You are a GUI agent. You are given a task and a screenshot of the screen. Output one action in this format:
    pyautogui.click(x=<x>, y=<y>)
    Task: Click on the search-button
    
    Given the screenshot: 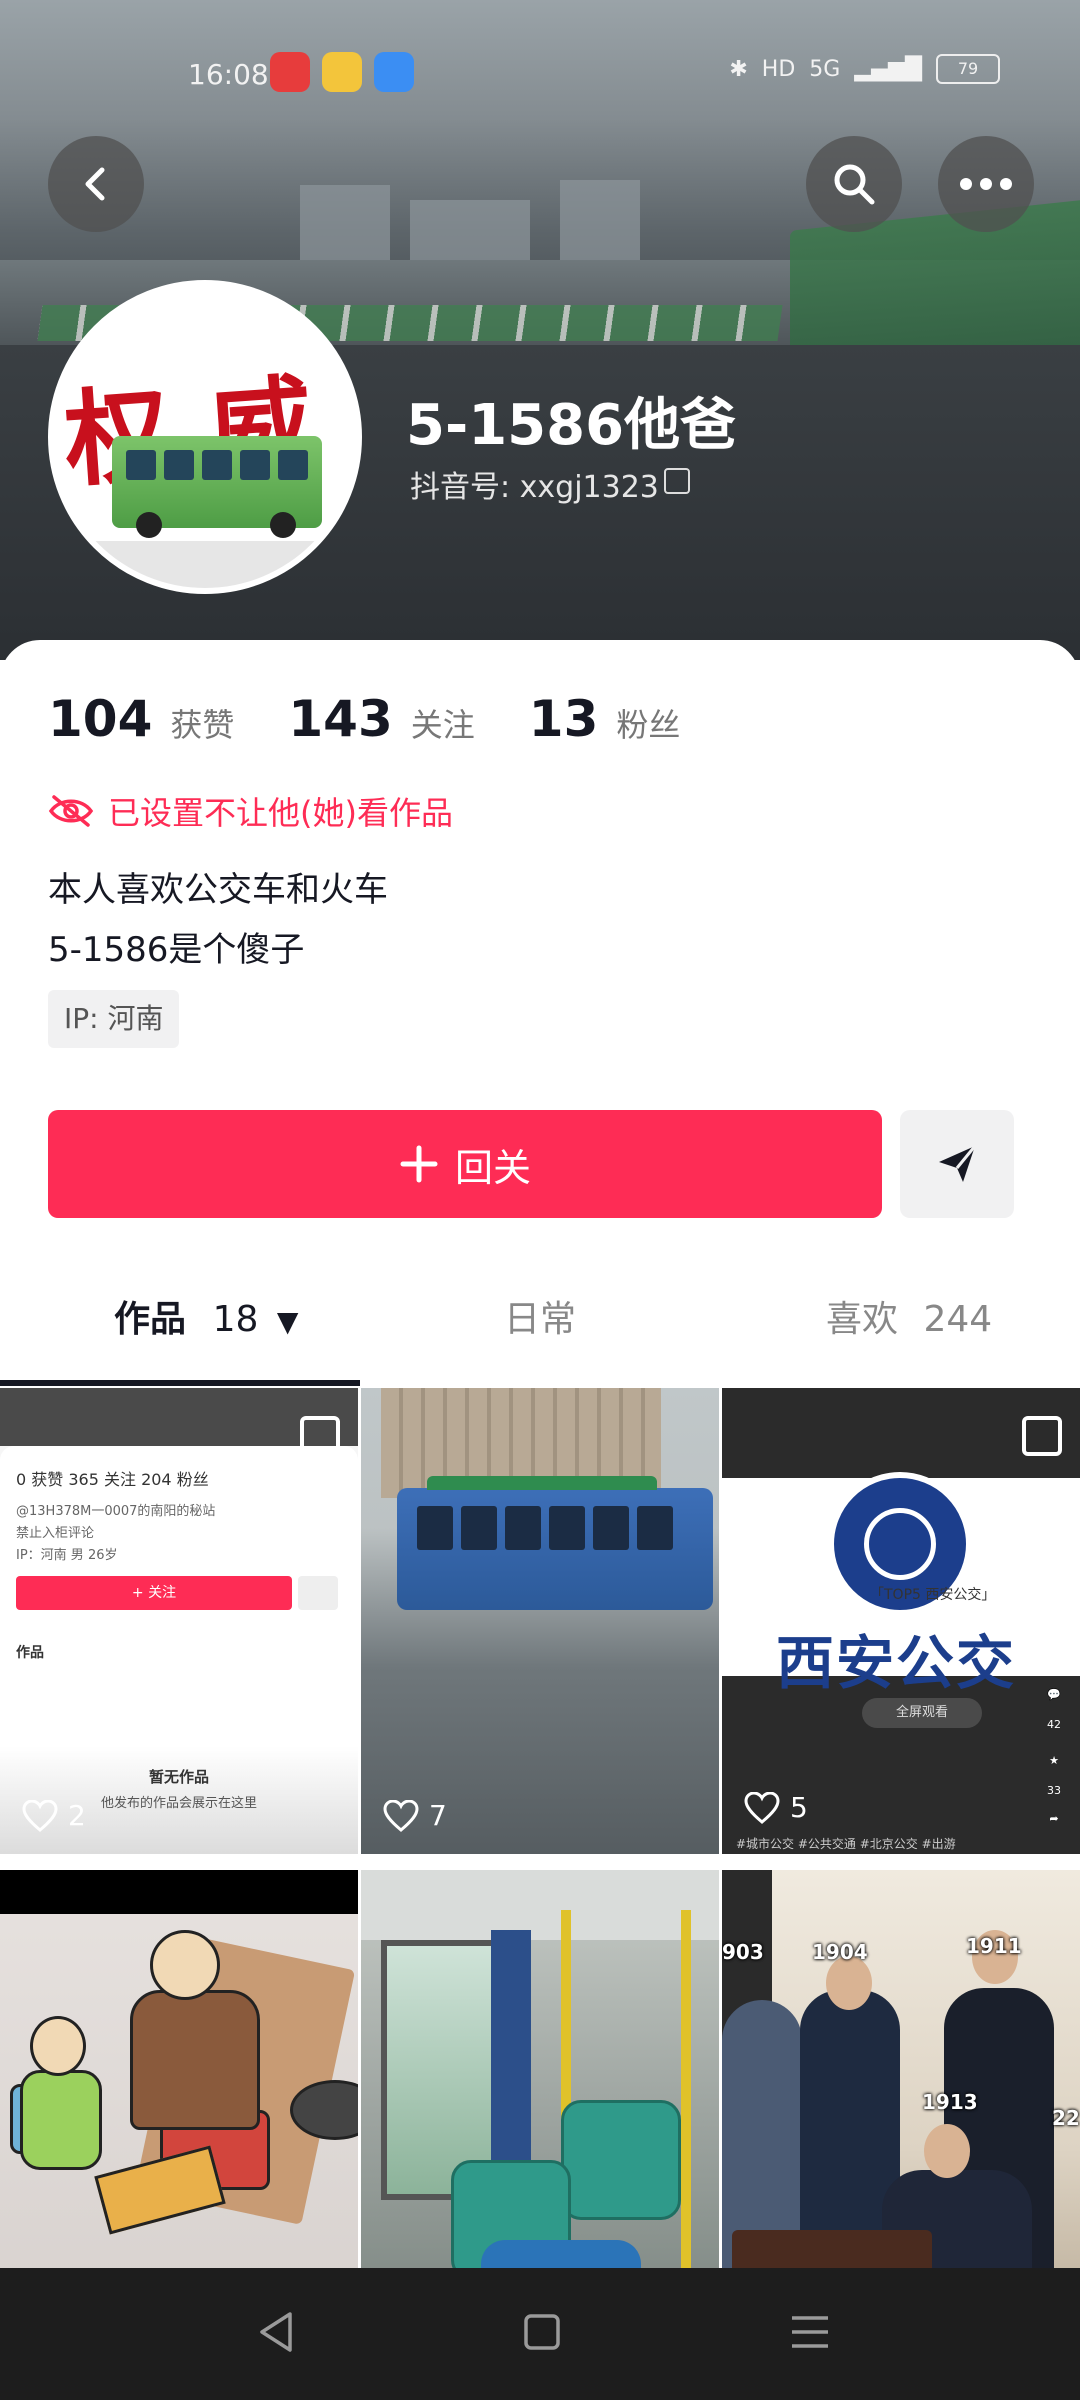 What is the action you would take?
    pyautogui.click(x=854, y=184)
    